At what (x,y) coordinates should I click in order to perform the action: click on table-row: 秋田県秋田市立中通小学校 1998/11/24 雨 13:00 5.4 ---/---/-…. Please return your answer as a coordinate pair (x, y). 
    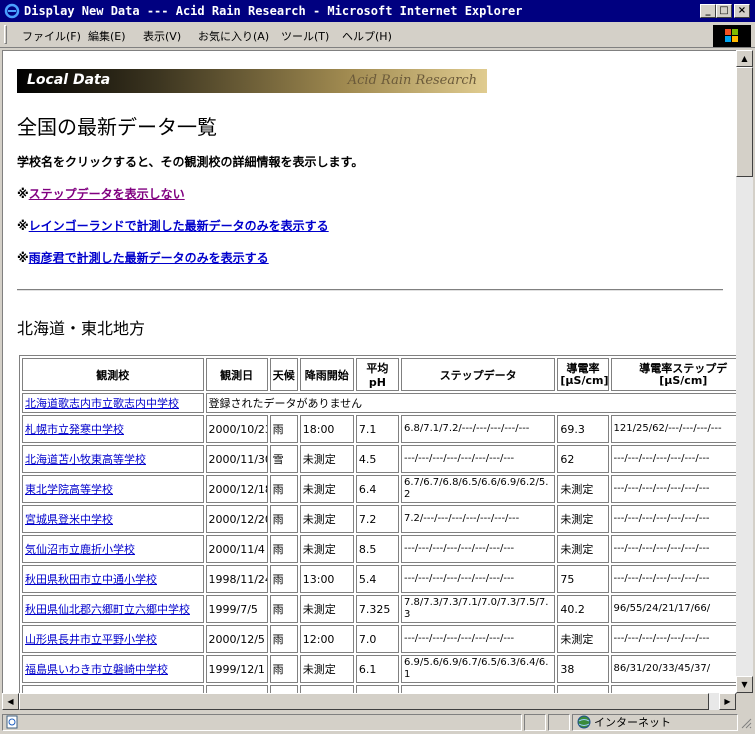
    Looking at the image, I should click on (379, 579).